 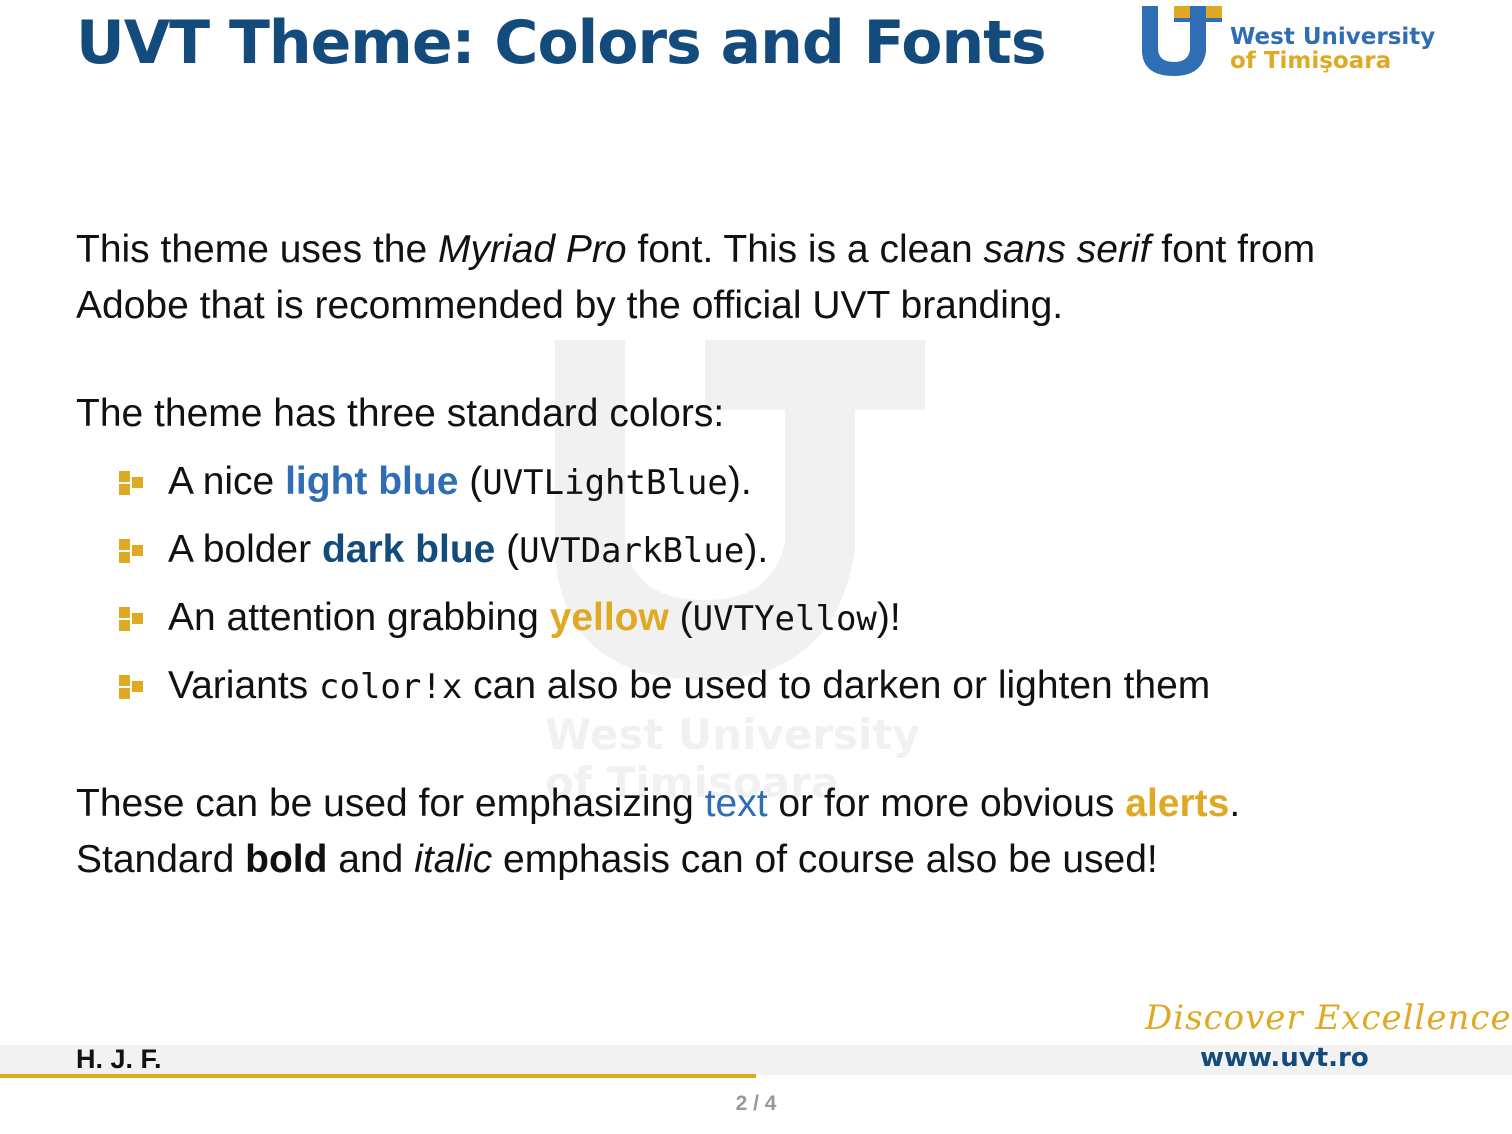 I want to click on bold-text: bold, so click(x=286, y=859).